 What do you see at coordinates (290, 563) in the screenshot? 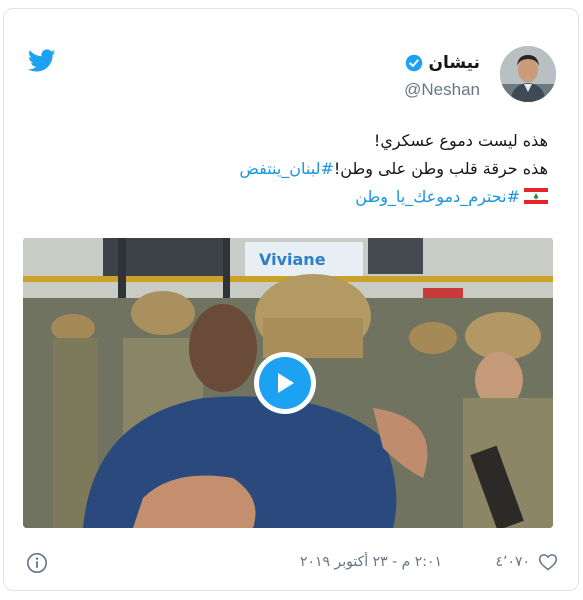
I see `tweet-footer: ٢:٠١ م - ٢٣ أكتوبر ٢٠١٩ ٤٬٠٧٠` at bounding box center [290, 563].